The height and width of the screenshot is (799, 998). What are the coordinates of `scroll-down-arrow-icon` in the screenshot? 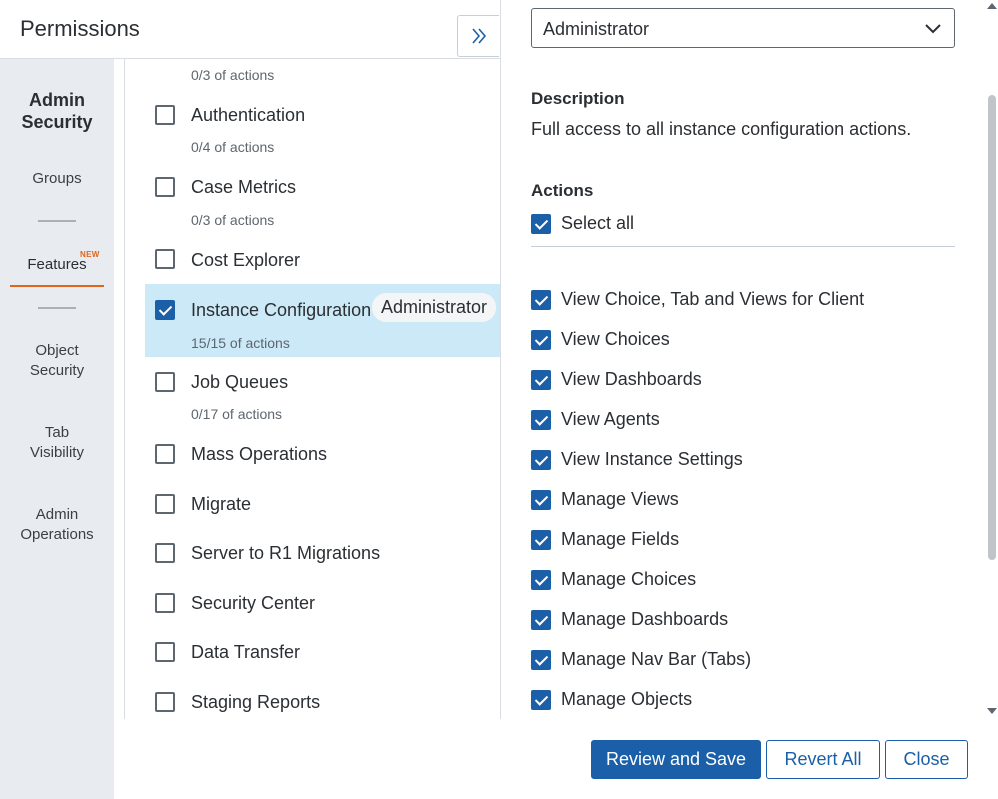 It's located at (992, 711).